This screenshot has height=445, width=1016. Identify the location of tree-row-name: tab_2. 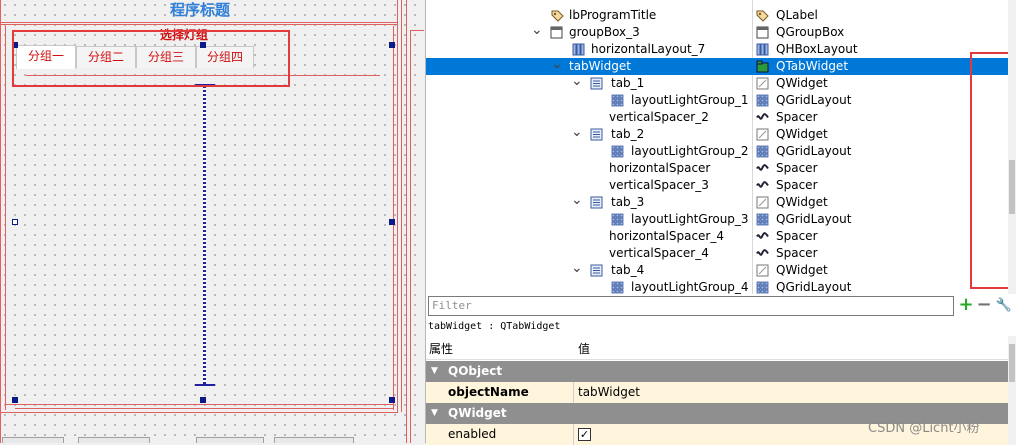
(628, 134).